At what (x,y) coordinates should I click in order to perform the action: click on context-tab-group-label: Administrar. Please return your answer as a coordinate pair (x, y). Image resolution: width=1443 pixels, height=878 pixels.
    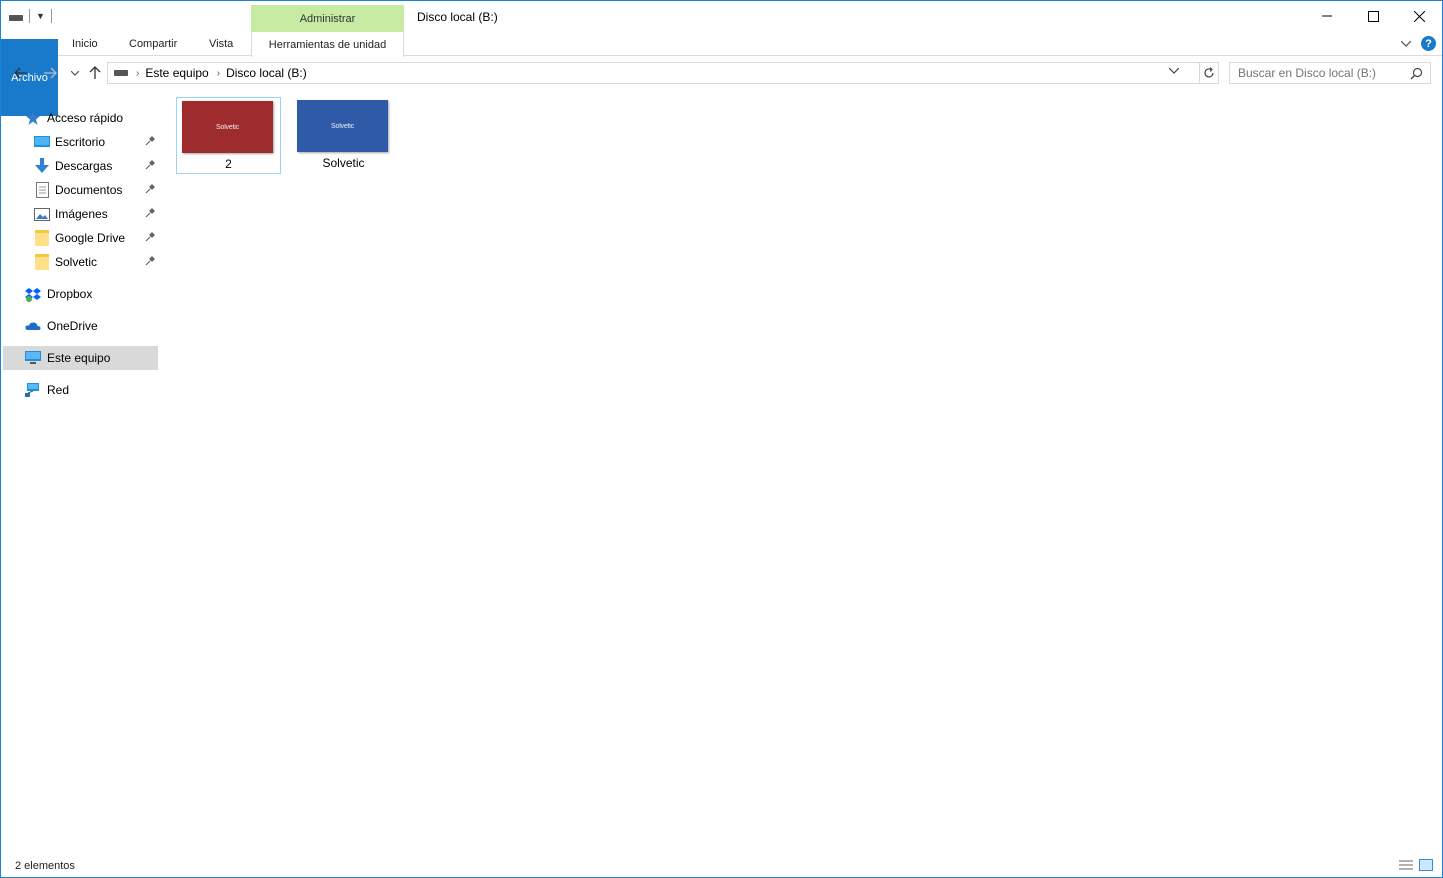
    Looking at the image, I should click on (327, 18).